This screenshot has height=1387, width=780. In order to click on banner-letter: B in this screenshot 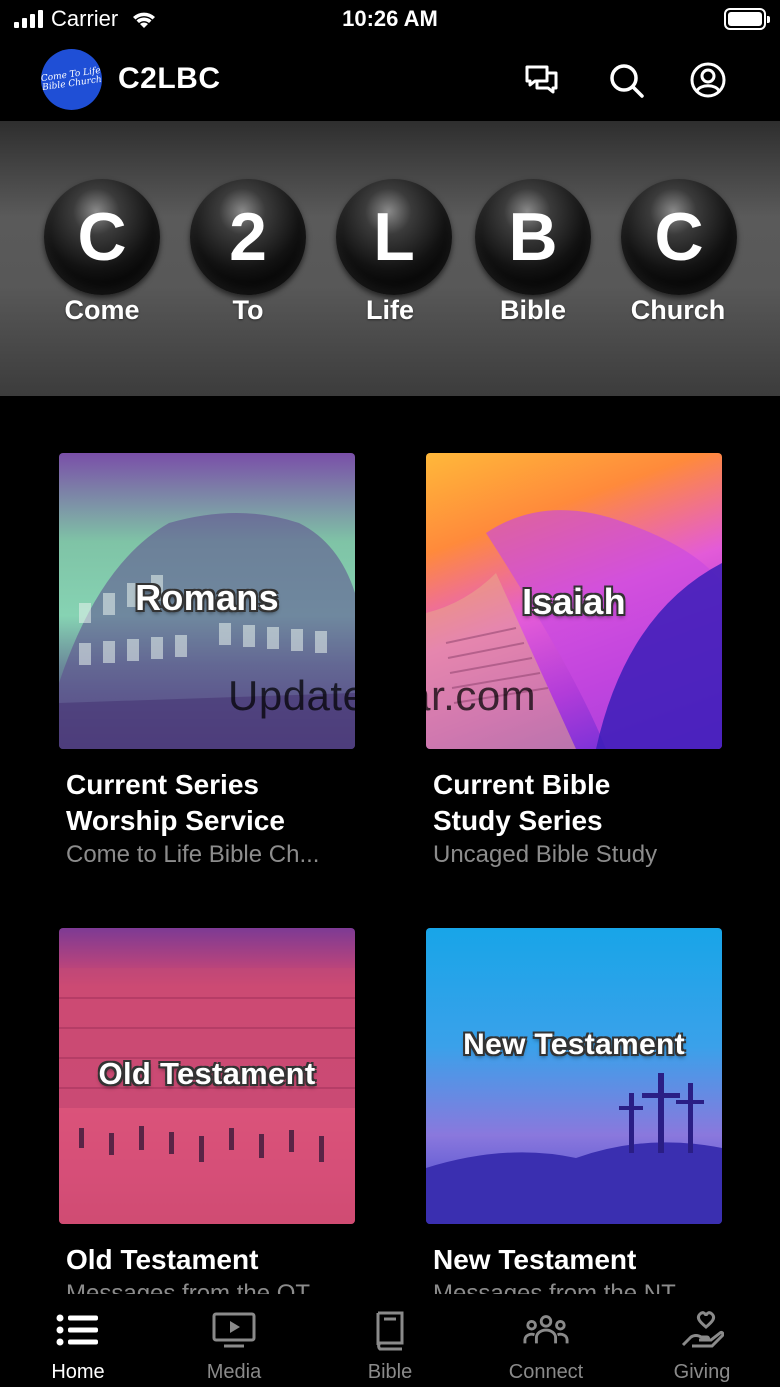, I will do `click(533, 237)`.